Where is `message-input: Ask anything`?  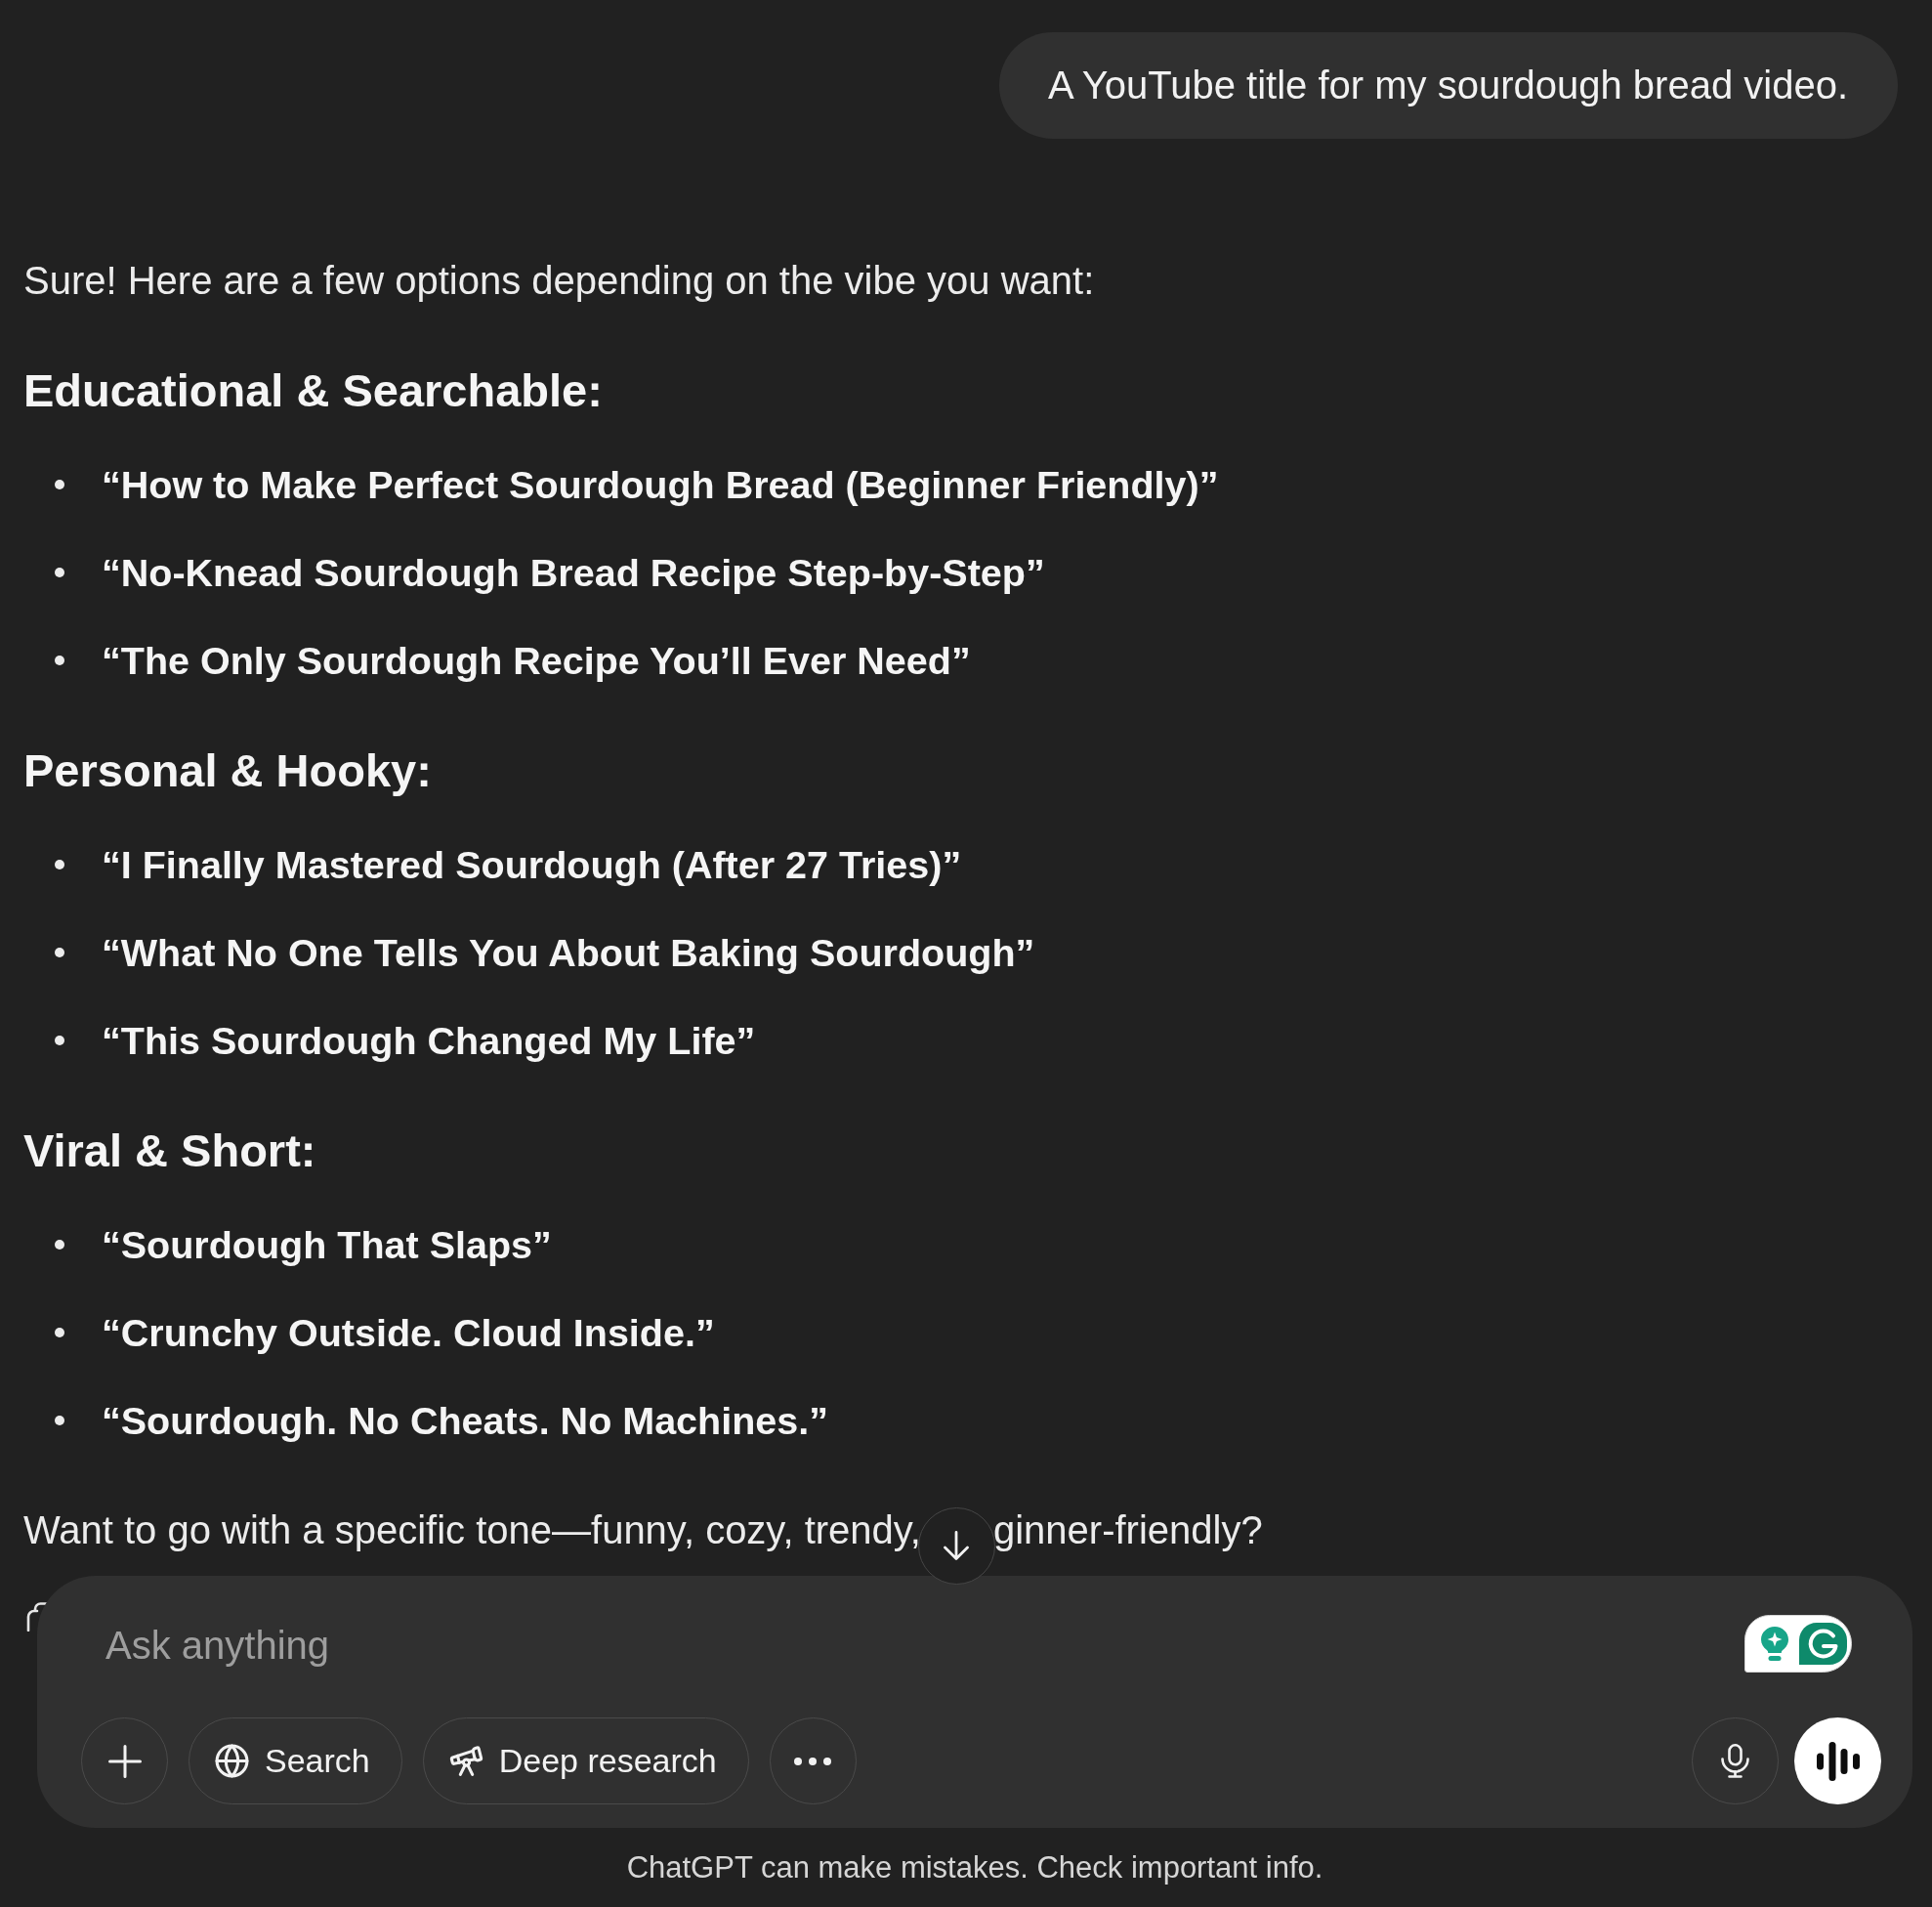 message-input: Ask anything is located at coordinates (886, 1645).